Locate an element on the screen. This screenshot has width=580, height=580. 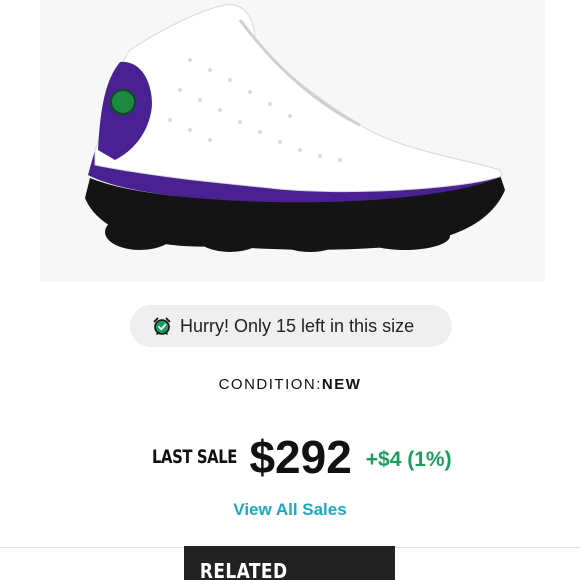
condition-label: CONDITION: is located at coordinates (270, 384).